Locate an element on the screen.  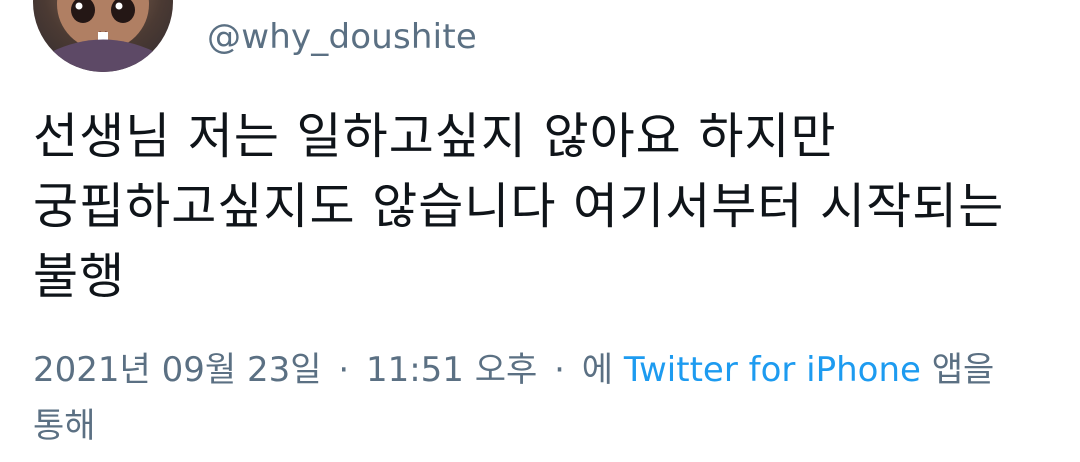
avatar-illustration is located at coordinates (103, 36).